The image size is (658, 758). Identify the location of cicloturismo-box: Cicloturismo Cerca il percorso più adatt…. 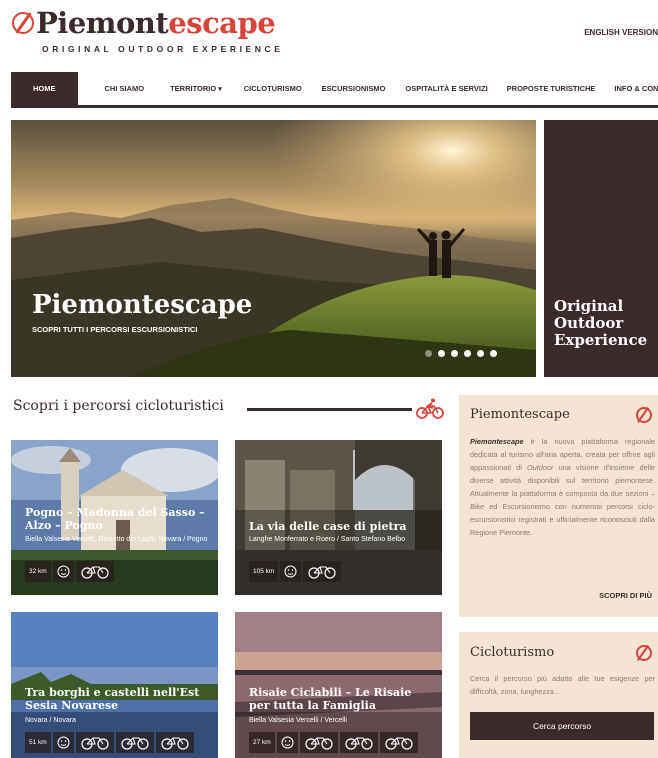
(558, 695).